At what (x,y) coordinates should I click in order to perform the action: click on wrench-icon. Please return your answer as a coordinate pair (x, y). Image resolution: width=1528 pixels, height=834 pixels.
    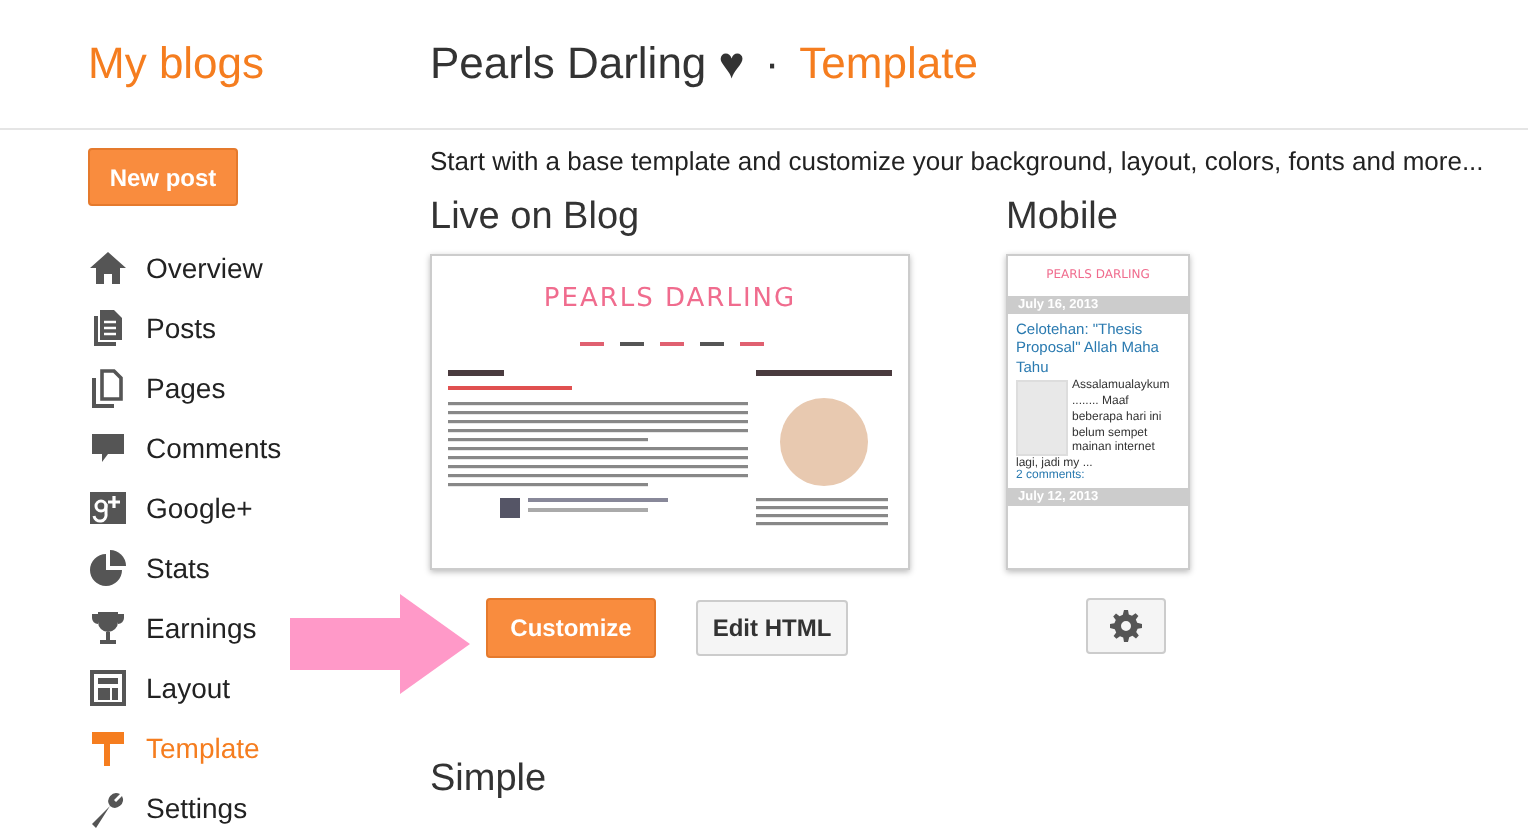
    Looking at the image, I should click on (108, 808).